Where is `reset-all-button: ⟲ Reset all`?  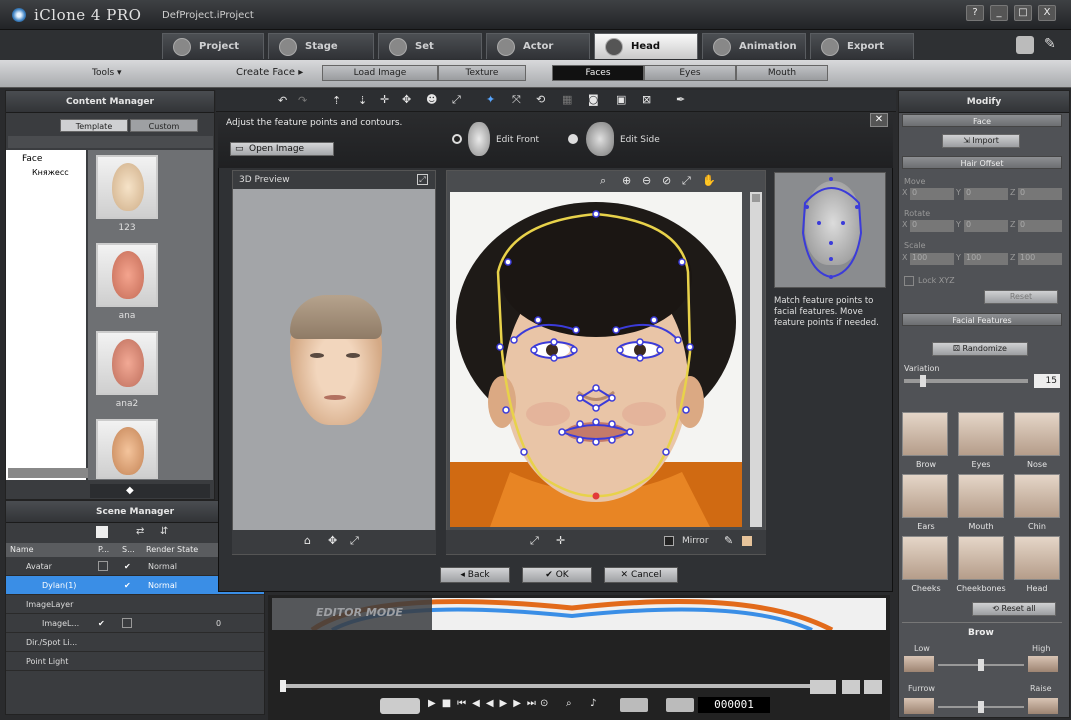 reset-all-button: ⟲ Reset all is located at coordinates (1014, 609).